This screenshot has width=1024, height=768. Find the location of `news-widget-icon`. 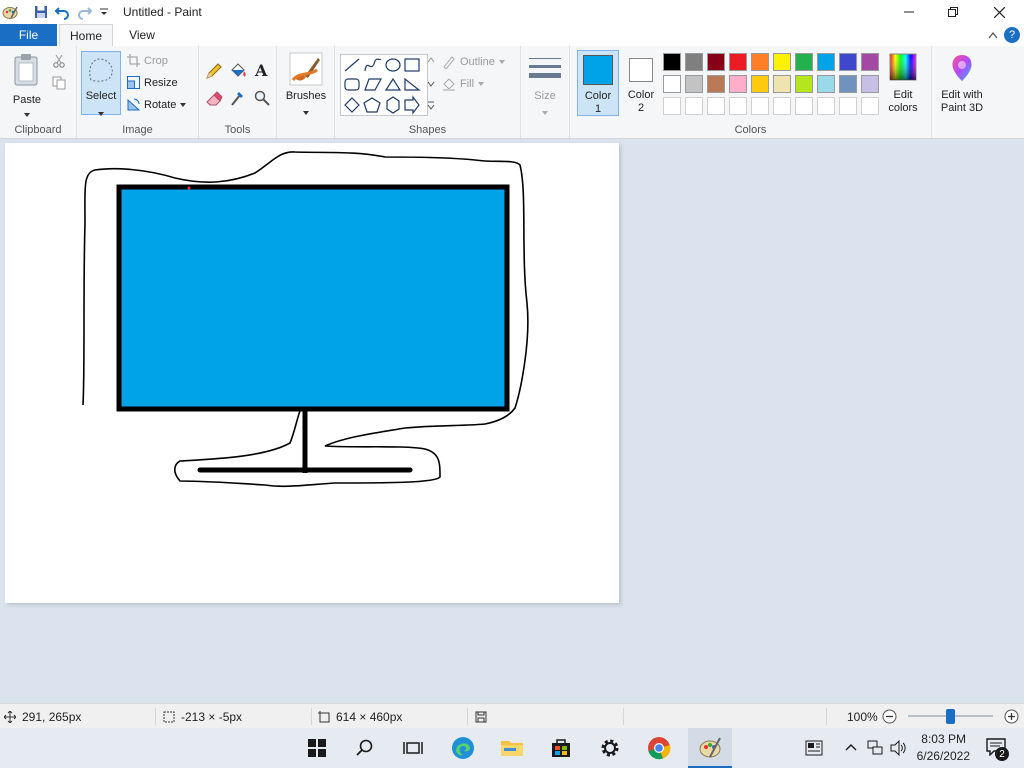

news-widget-icon is located at coordinates (814, 749).